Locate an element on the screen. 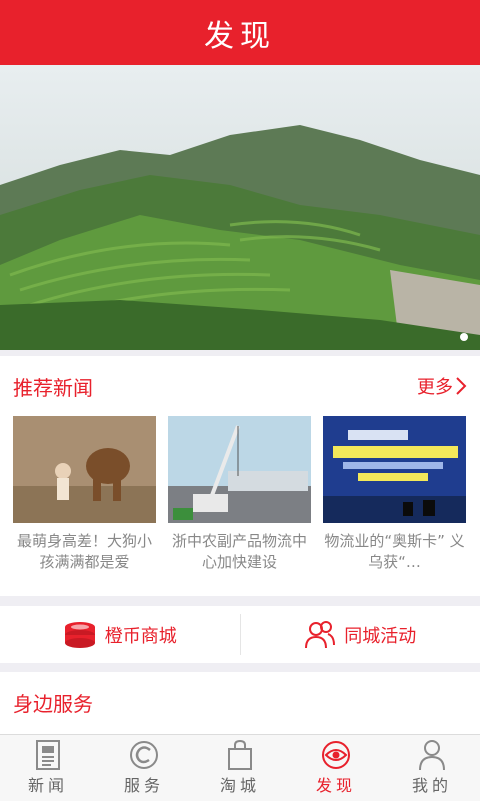  page-title: 发现 is located at coordinates (240, 33).